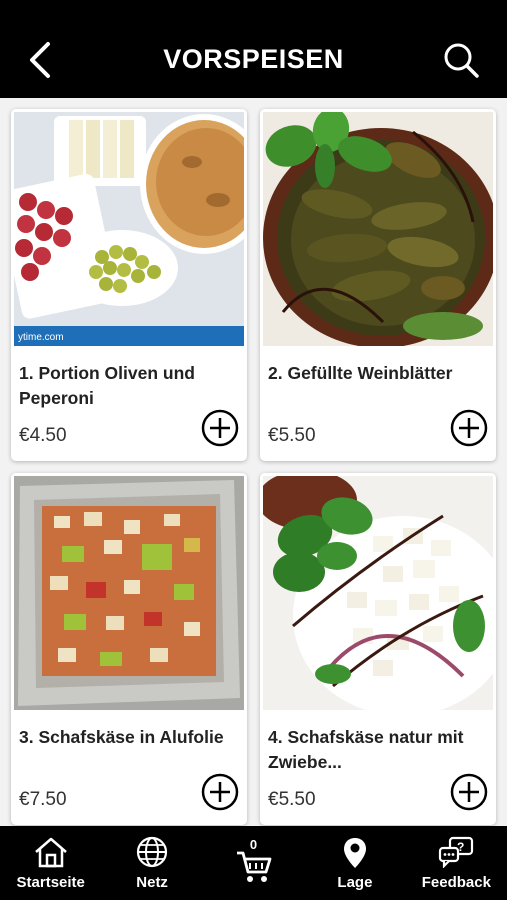 The height and width of the screenshot is (900, 507). What do you see at coordinates (461, 60) in the screenshot?
I see `search-icon` at bounding box center [461, 60].